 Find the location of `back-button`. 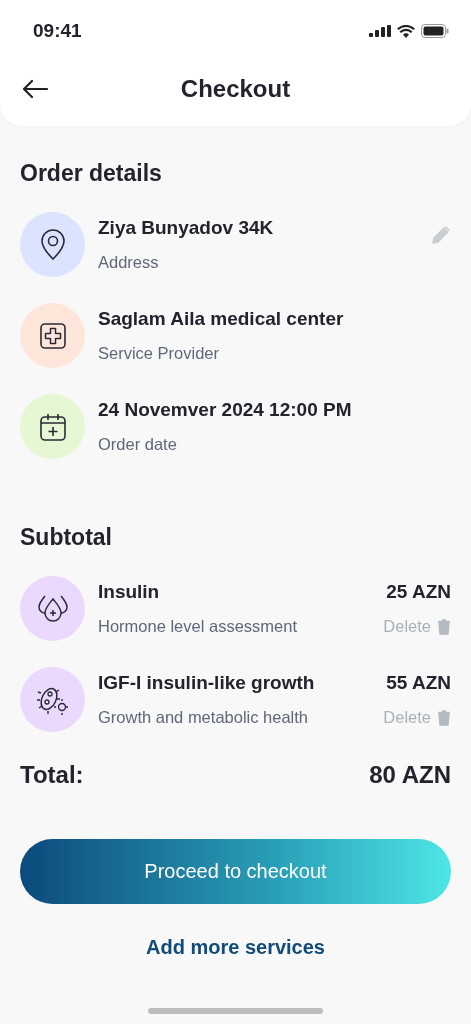

back-button is located at coordinates (35, 89).